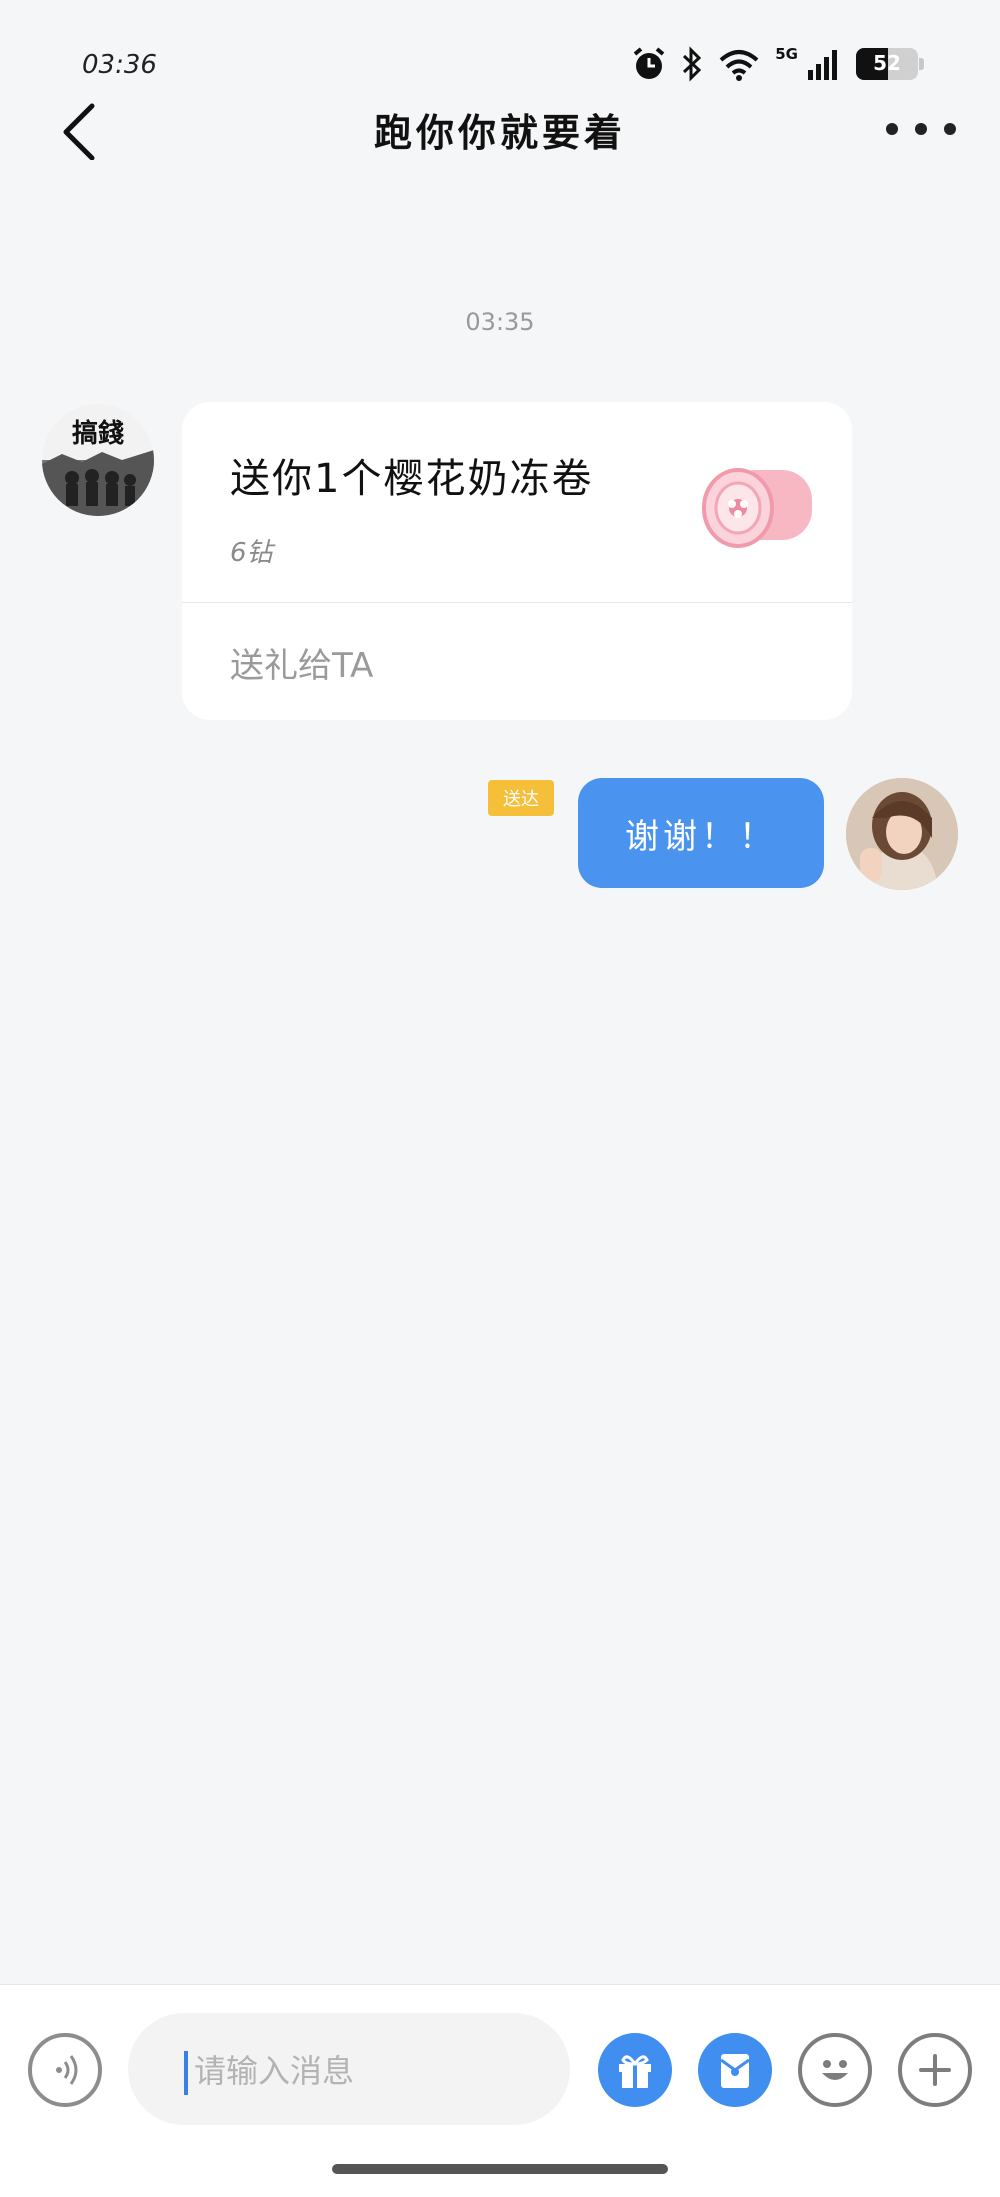  What do you see at coordinates (517, 602) in the screenshot?
I see `gift-divider` at bounding box center [517, 602].